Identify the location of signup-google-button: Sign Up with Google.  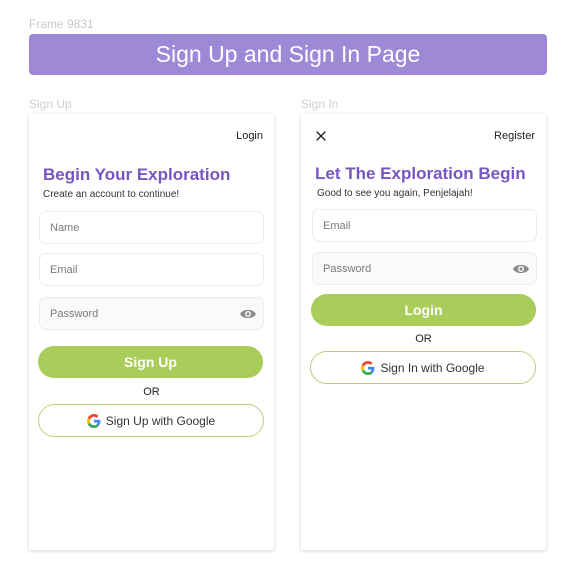
(151, 420).